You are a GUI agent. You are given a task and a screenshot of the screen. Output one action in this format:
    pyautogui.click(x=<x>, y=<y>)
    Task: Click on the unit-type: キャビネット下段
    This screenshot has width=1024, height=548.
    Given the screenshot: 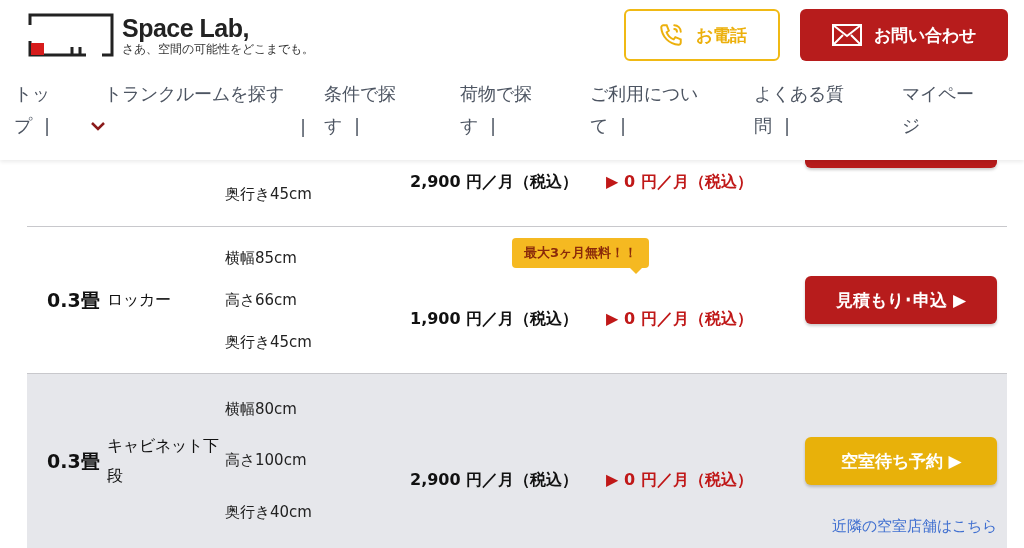 What is the action you would take?
    pyautogui.click(x=163, y=461)
    